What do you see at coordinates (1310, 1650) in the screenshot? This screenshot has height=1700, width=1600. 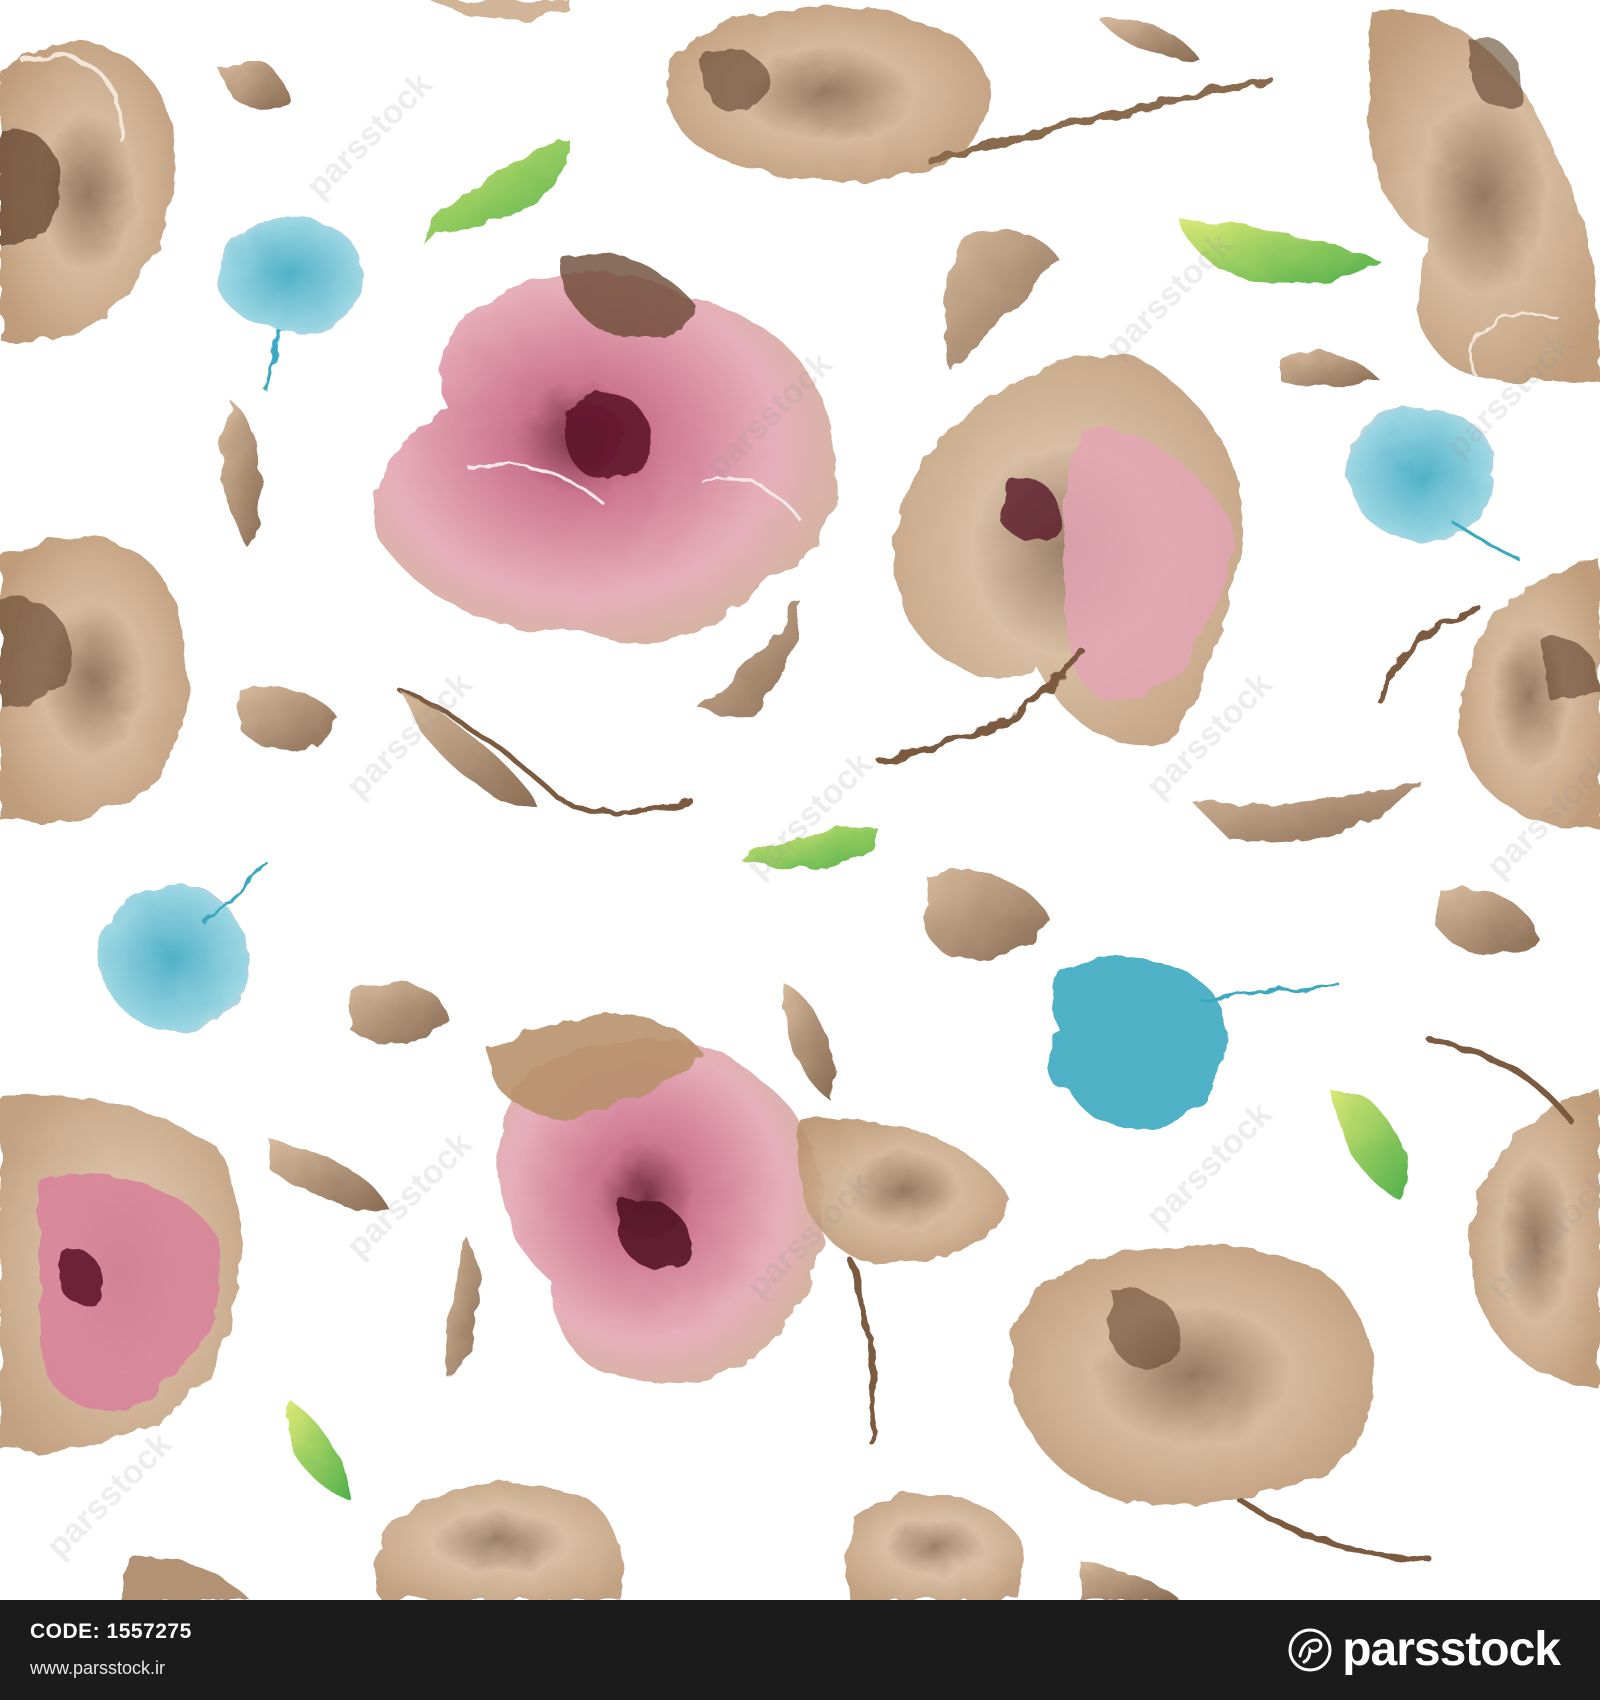 I see `parsstock-logo-icon` at bounding box center [1310, 1650].